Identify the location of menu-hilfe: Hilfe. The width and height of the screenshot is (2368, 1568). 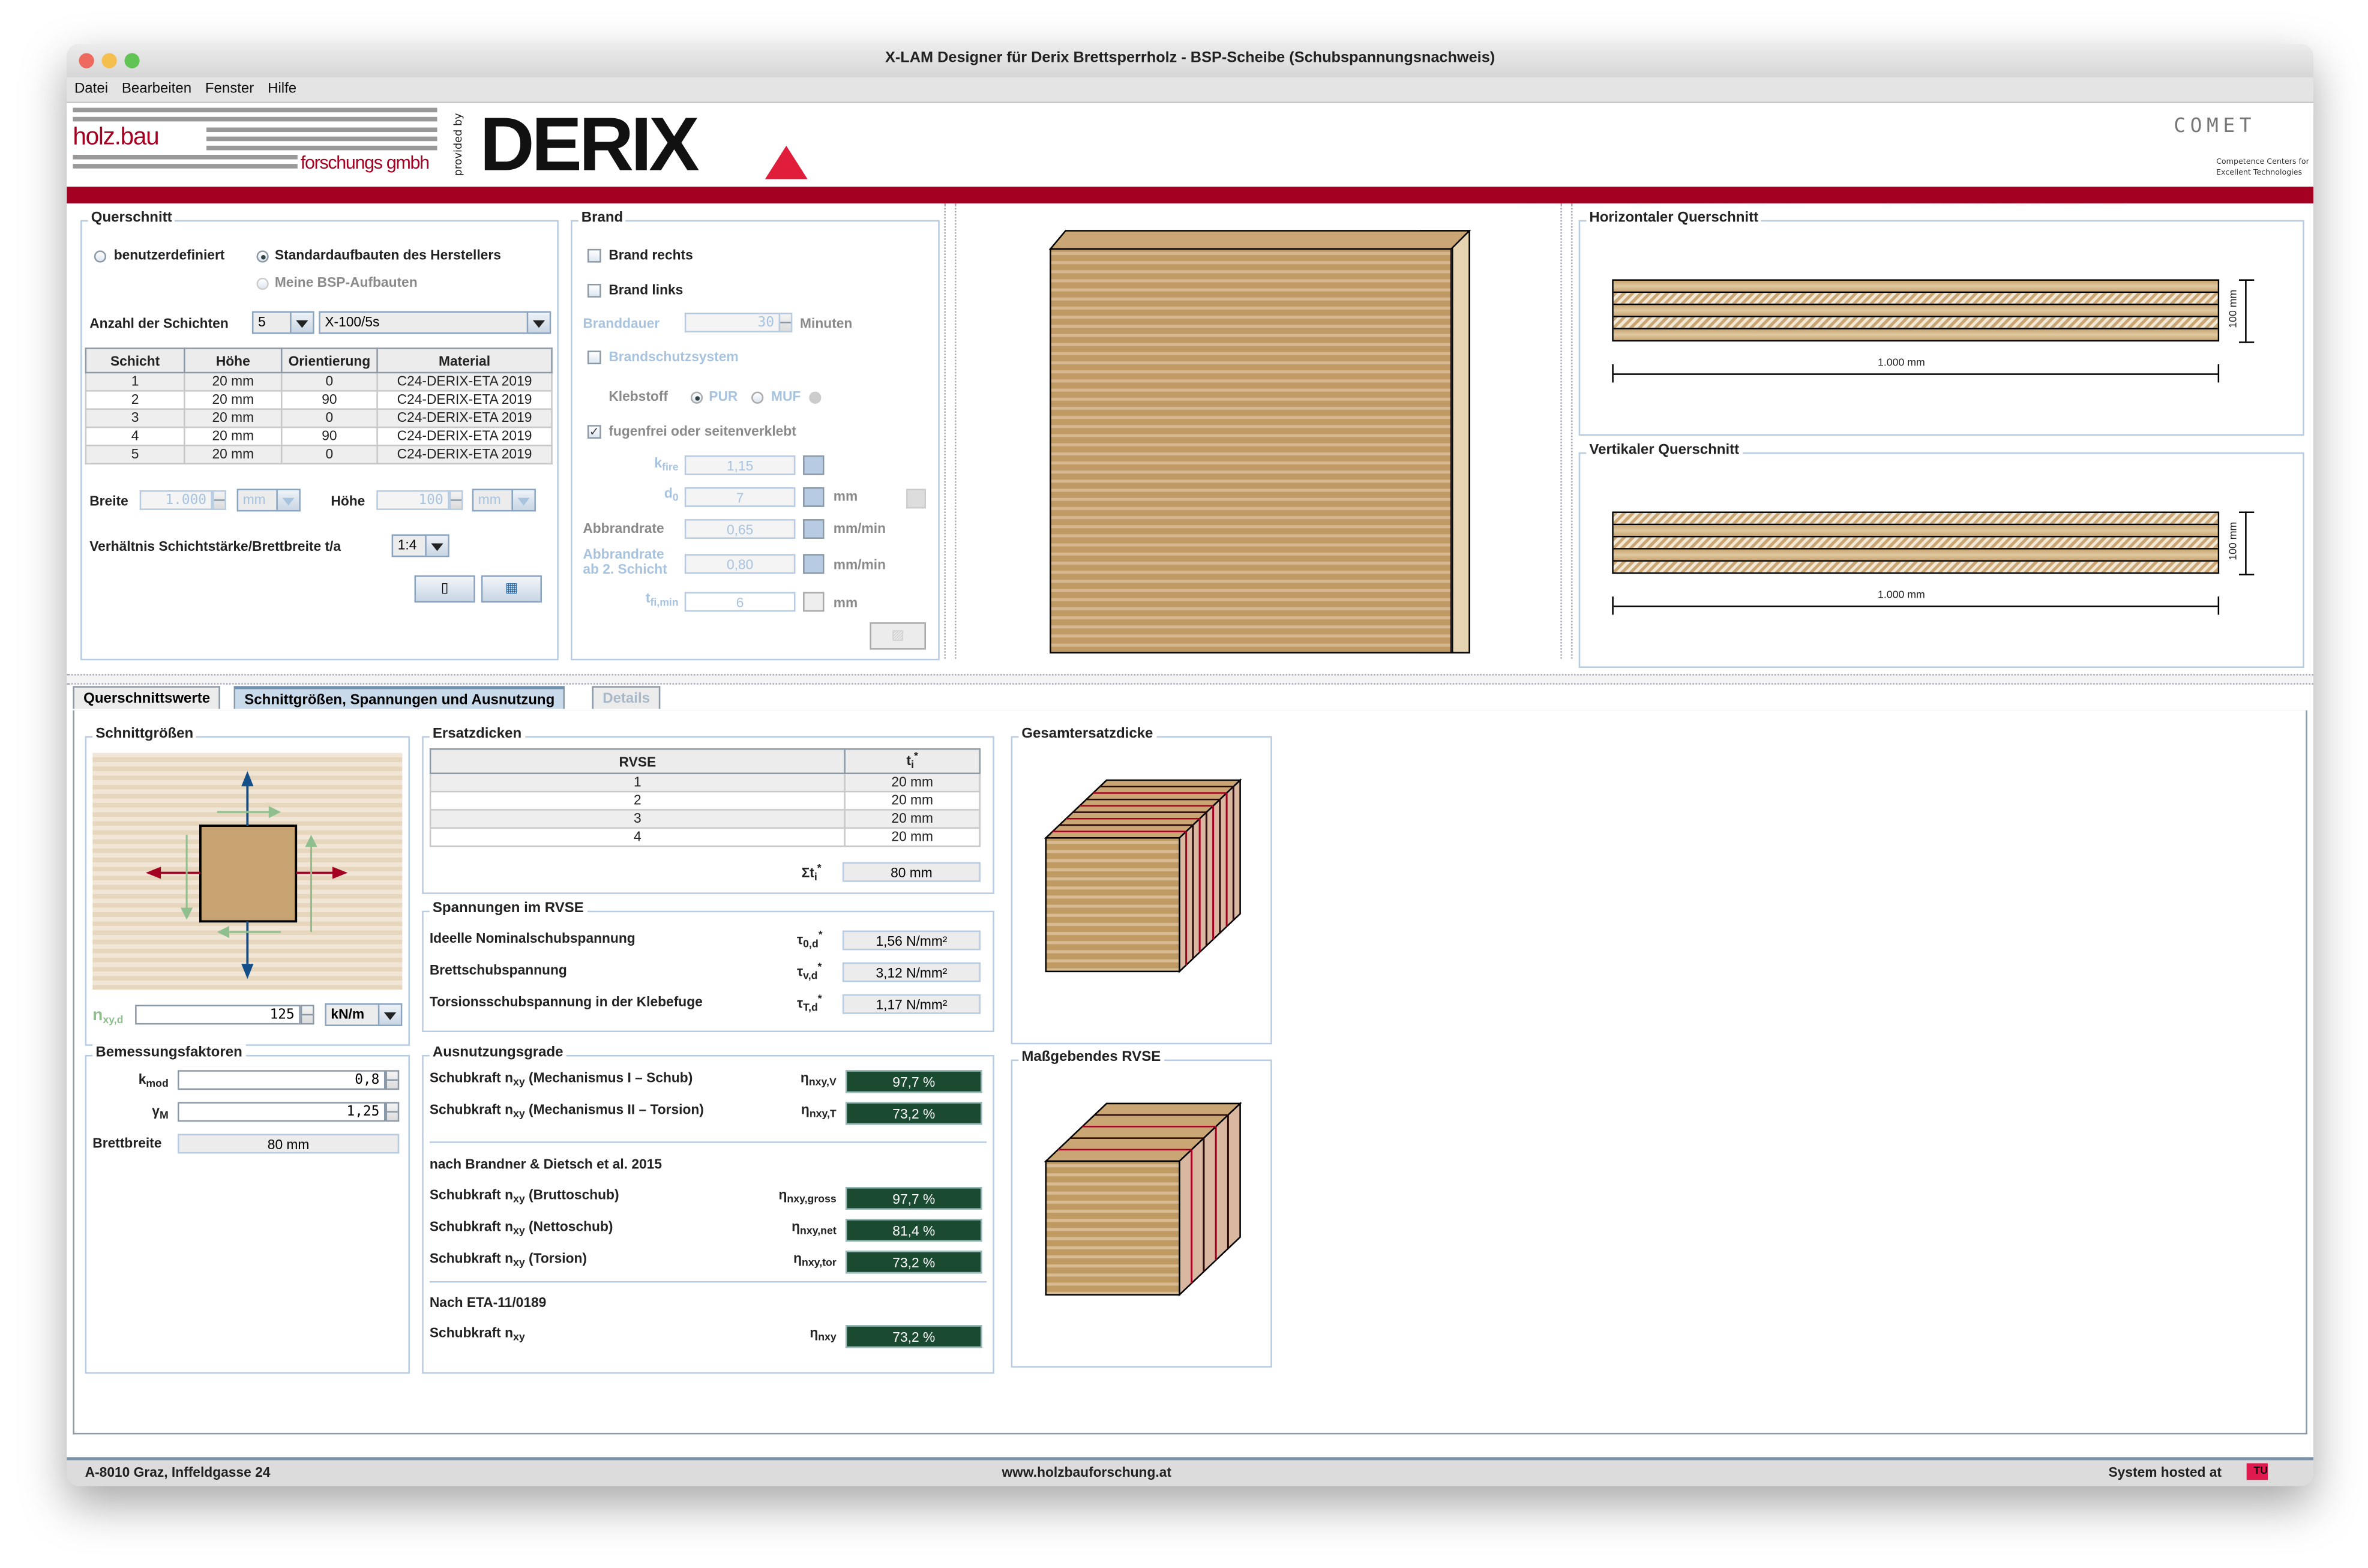
(281, 87).